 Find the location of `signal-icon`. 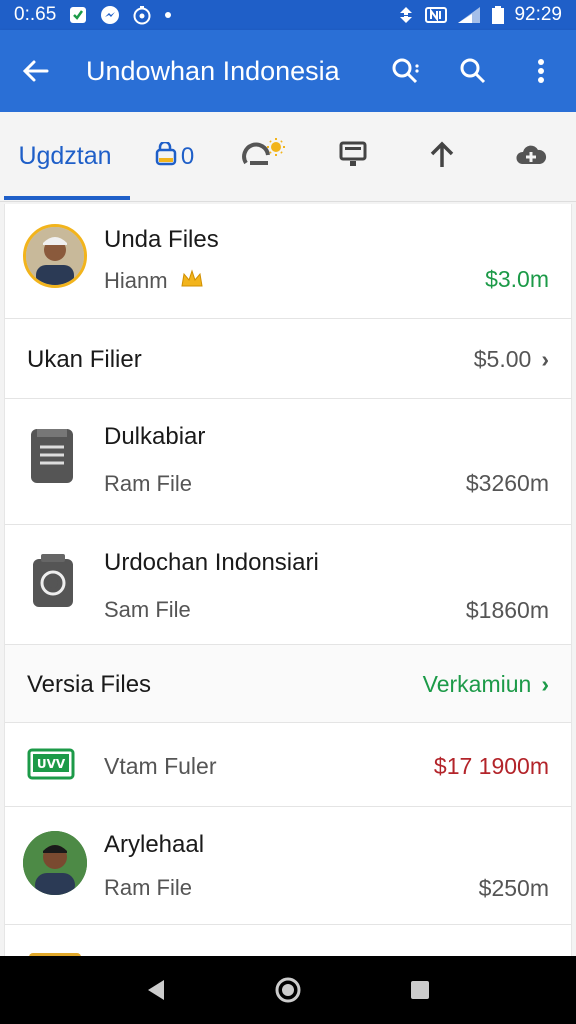

signal-icon is located at coordinates (469, 15).